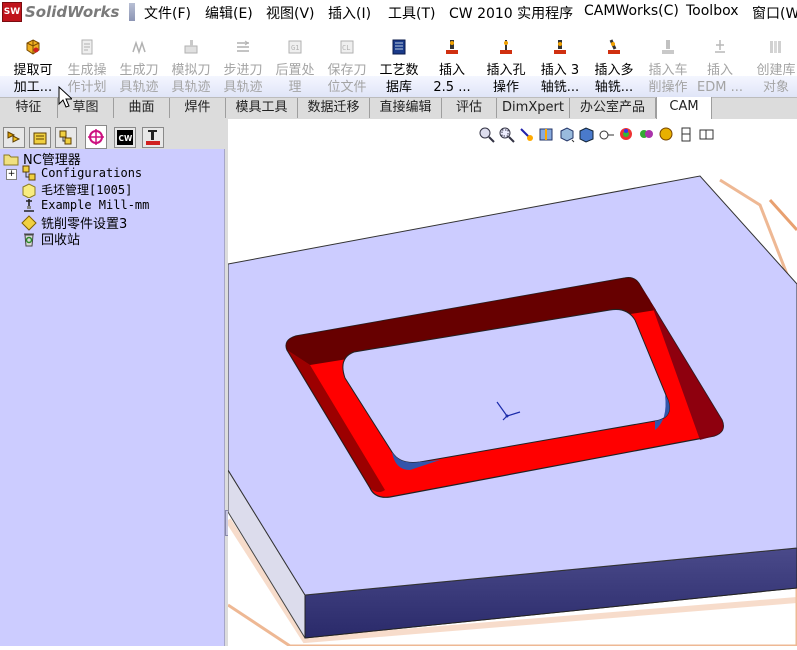 Image resolution: width=797 pixels, height=650 pixels. I want to click on solidworks-logo: SW SolidWorks, so click(69, 12).